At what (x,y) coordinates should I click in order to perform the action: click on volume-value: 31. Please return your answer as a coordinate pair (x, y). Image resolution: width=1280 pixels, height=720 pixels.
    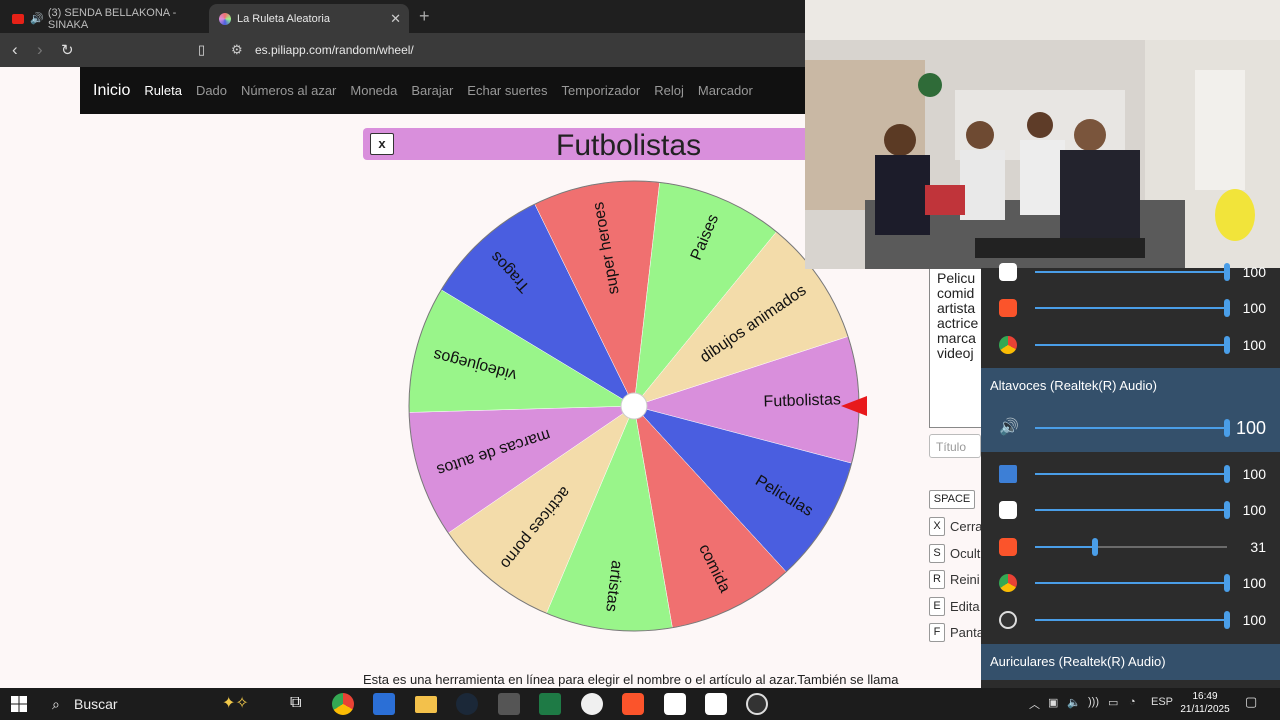
    Looking at the image, I should click on (1258, 547).